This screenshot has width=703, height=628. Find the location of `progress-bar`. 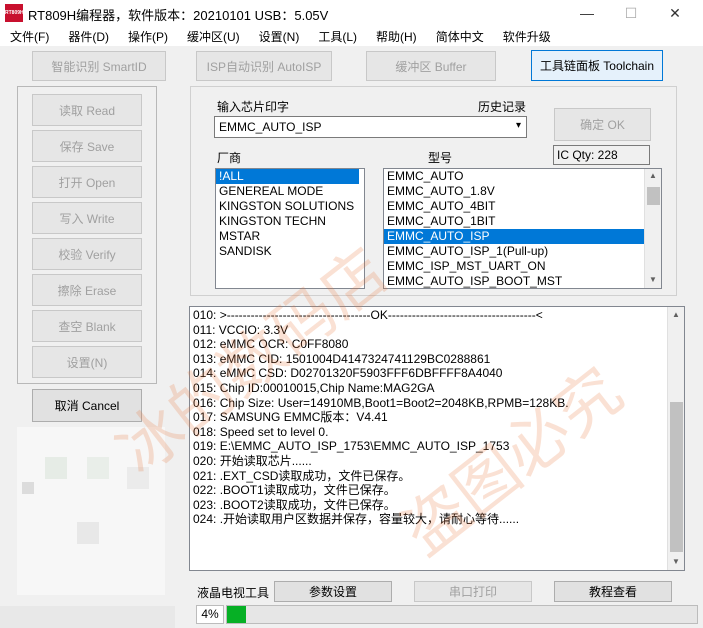

progress-bar is located at coordinates (462, 614).